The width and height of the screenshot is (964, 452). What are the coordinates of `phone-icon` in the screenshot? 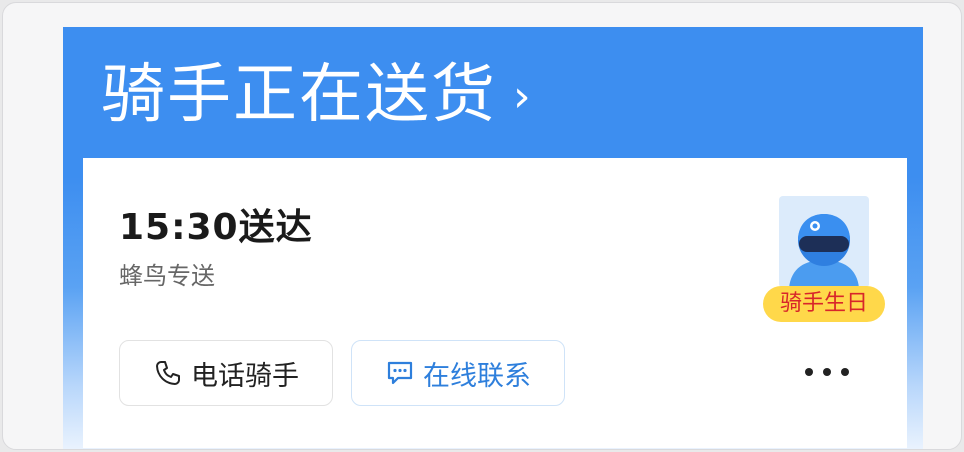 It's located at (168, 373).